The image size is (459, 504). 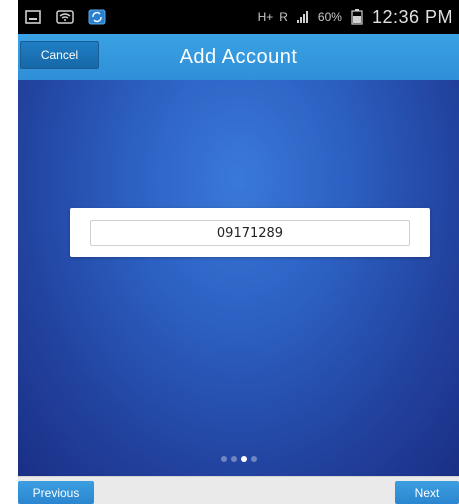 I want to click on status-time: 12:36 PM, so click(x=412, y=17).